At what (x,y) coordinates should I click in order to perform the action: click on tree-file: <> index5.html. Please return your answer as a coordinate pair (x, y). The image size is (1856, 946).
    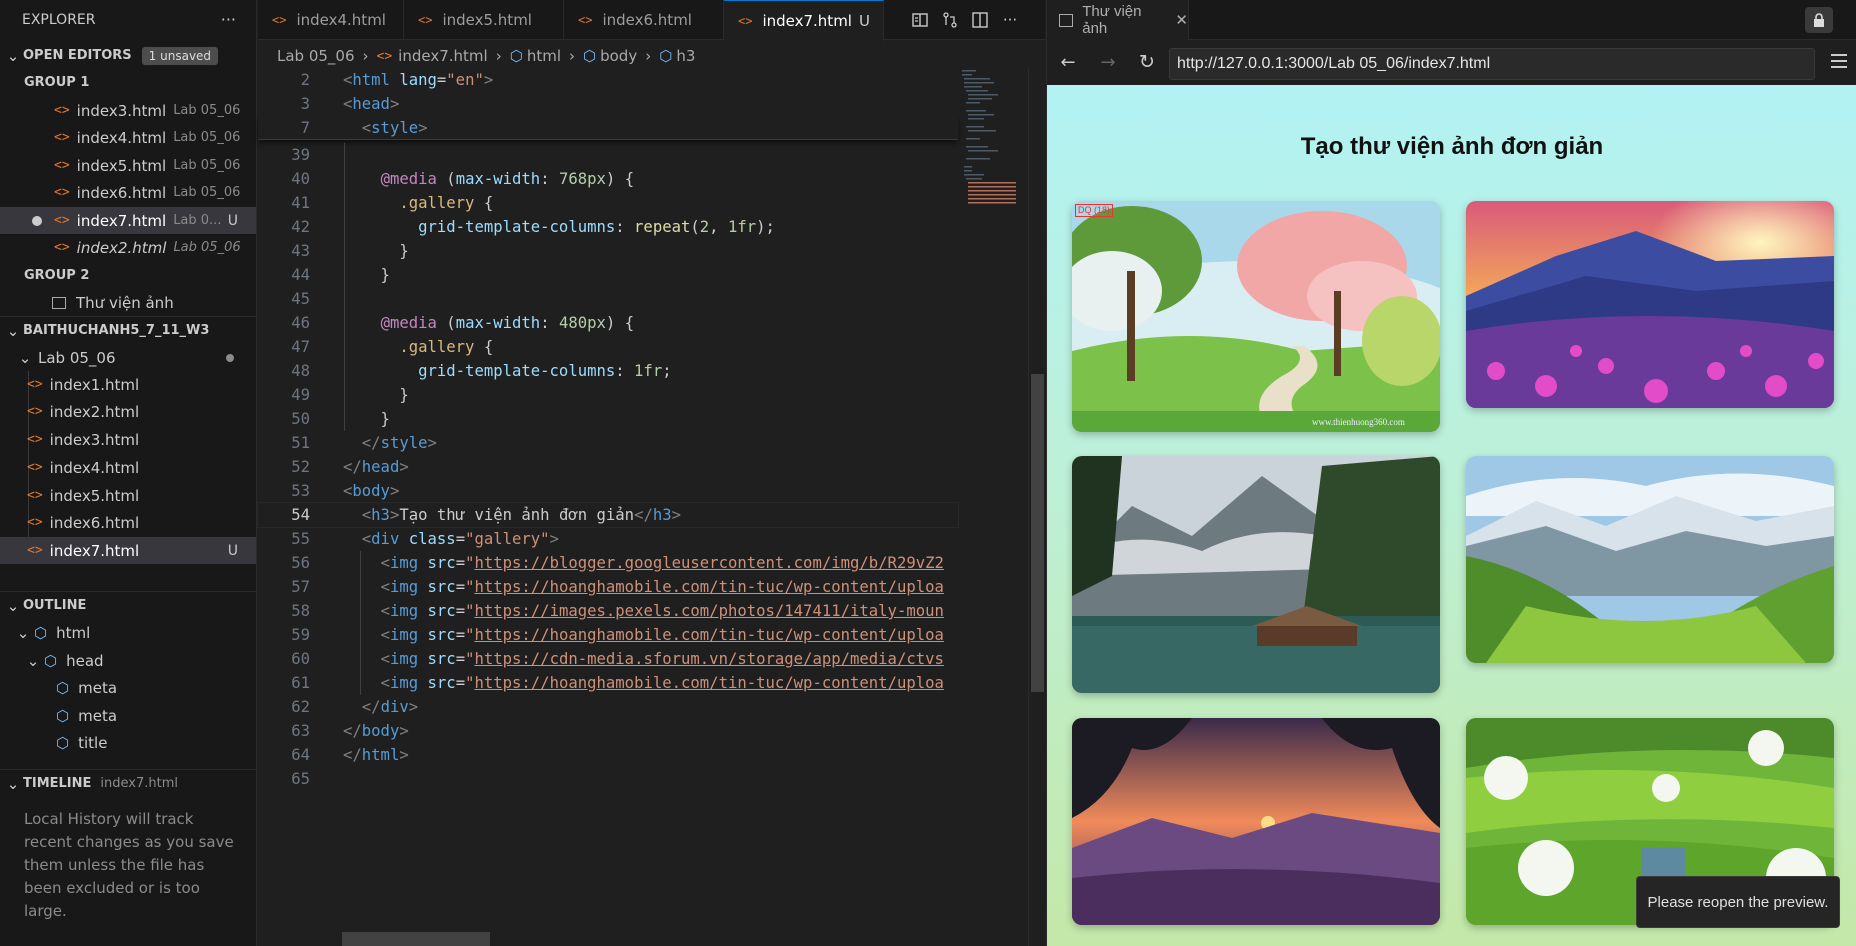
    Looking at the image, I should click on (128, 495).